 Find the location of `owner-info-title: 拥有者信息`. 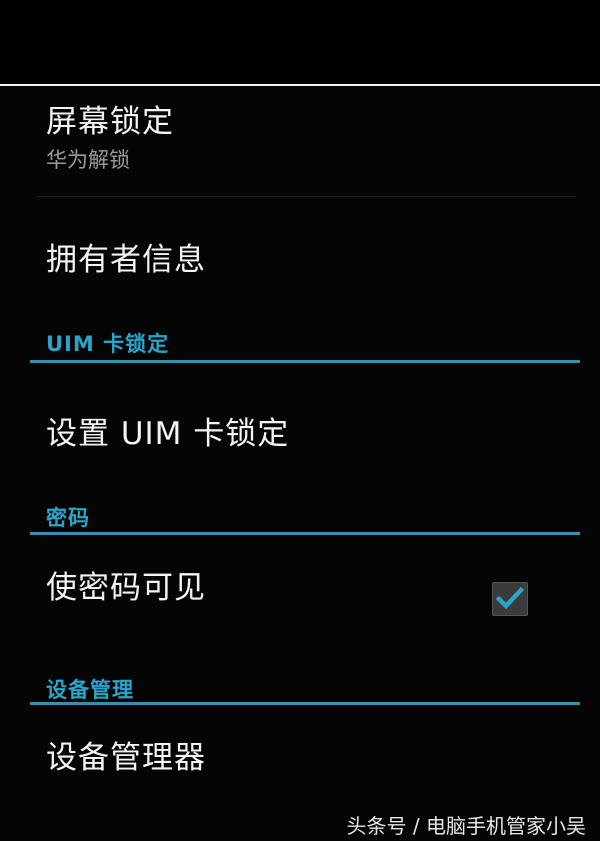

owner-info-title: 拥有者信息 is located at coordinates (126, 260).